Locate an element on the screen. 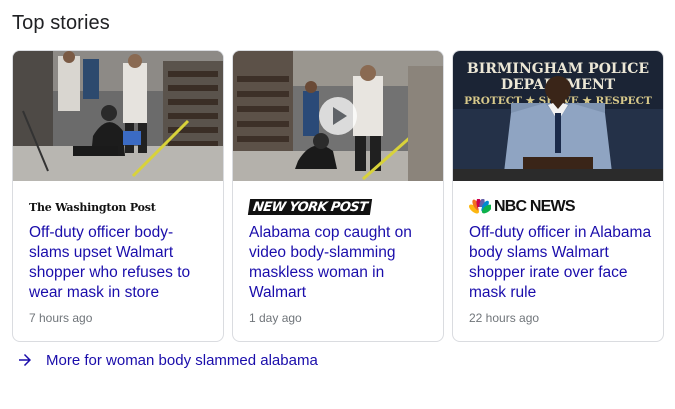 This screenshot has width=675, height=409. peacock-icon is located at coordinates (480, 207).